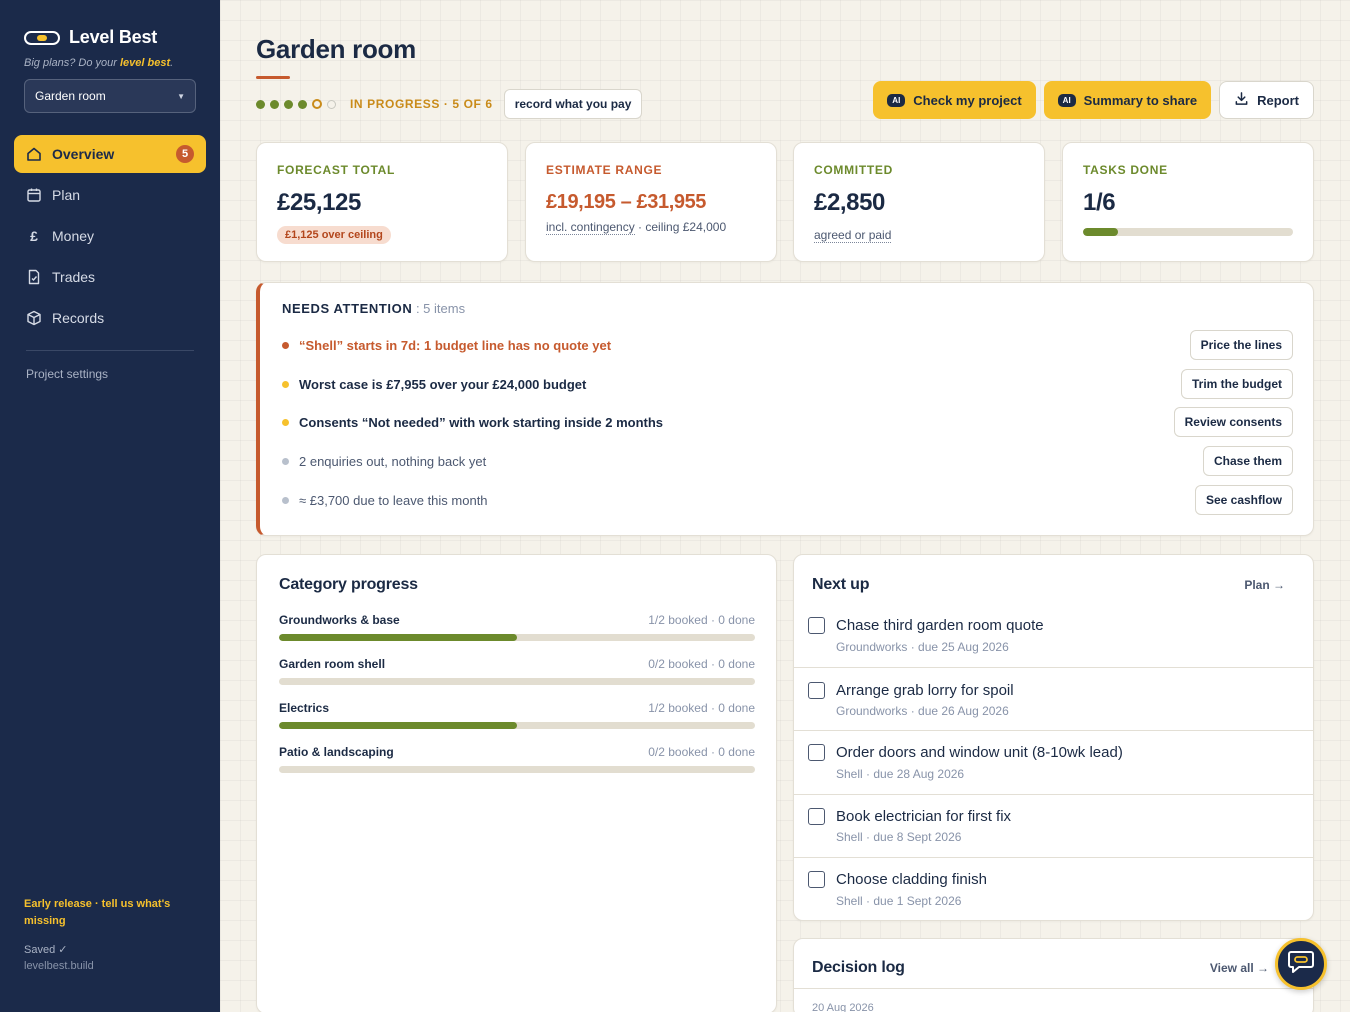 The image size is (1350, 1012). What do you see at coordinates (46, 950) in the screenshot?
I see `save-status: Saved ✓` at bounding box center [46, 950].